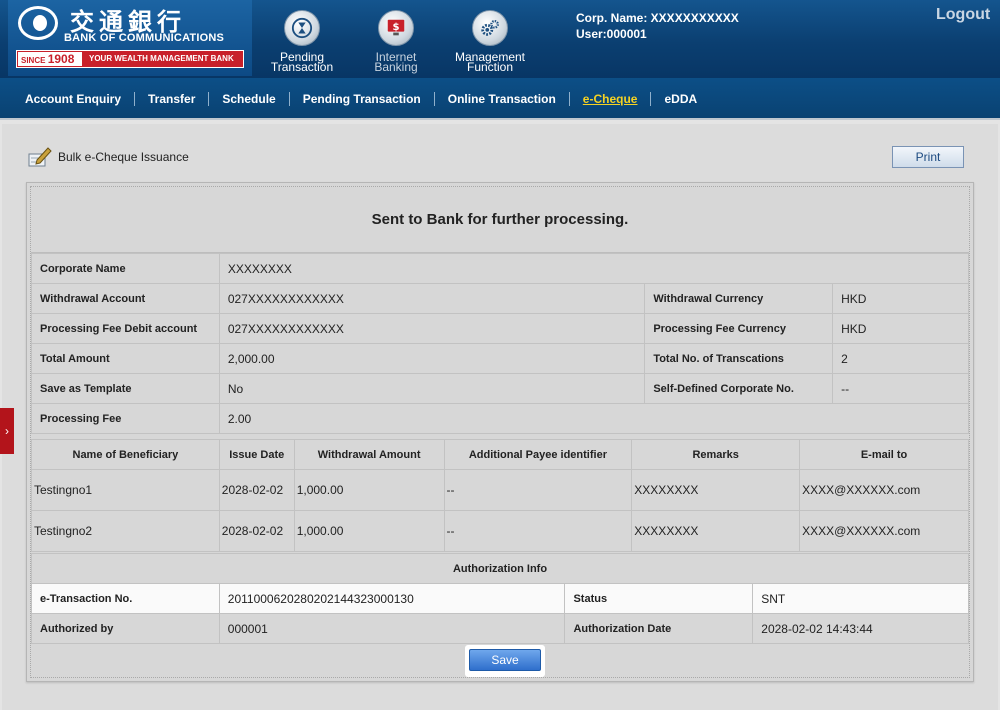 This screenshot has width=1000, height=710. I want to click on page-title: Bulk e-Cheque Issuance, so click(108, 157).